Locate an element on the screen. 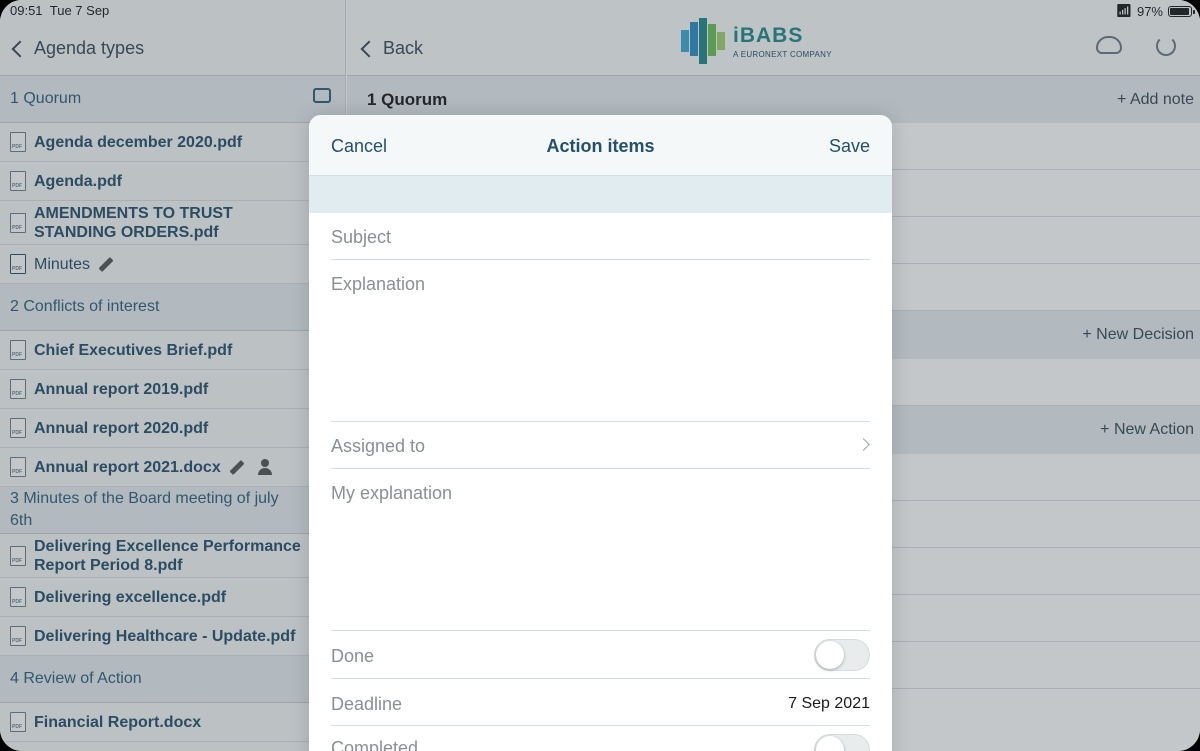  my-explanation-placeholder: My explanation is located at coordinates (392, 493).